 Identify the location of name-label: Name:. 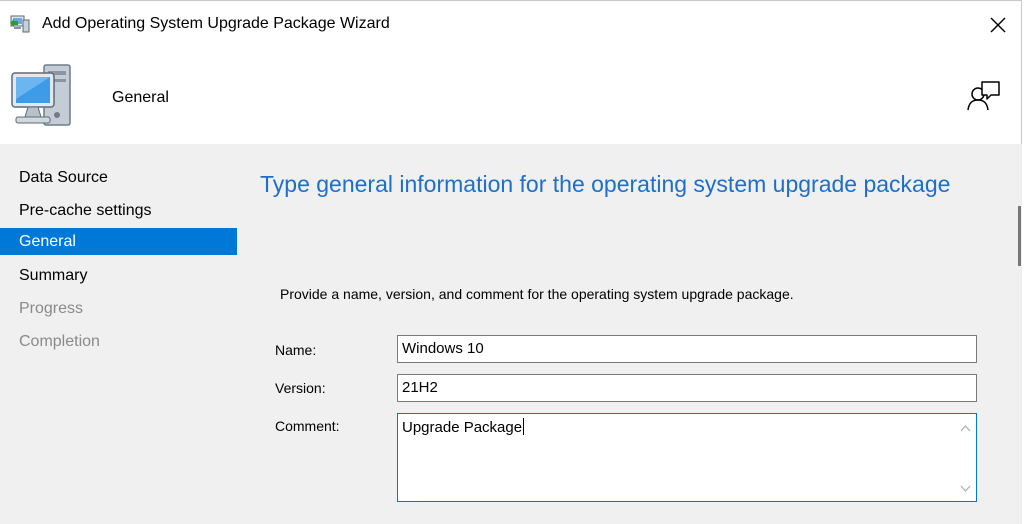
(296, 350).